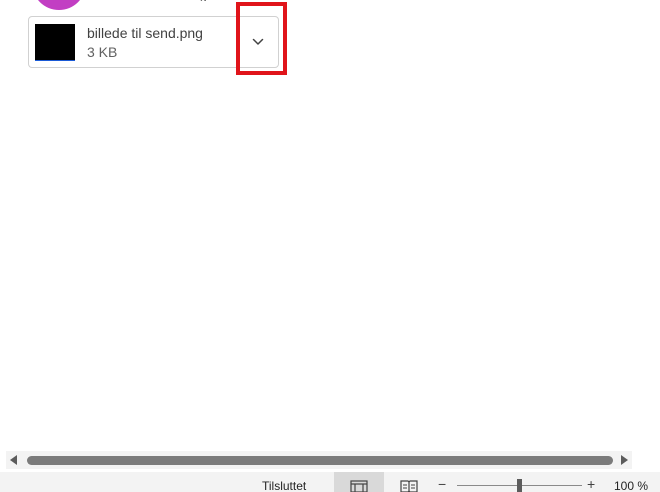 The image size is (660, 492). What do you see at coordinates (519, 485) in the screenshot?
I see `zoom-slider-thumb` at bounding box center [519, 485].